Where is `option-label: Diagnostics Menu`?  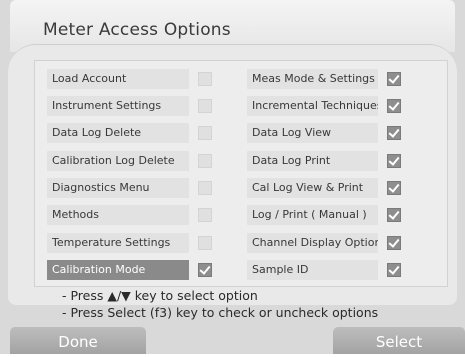
option-label: Diagnostics Menu is located at coordinates (118, 188).